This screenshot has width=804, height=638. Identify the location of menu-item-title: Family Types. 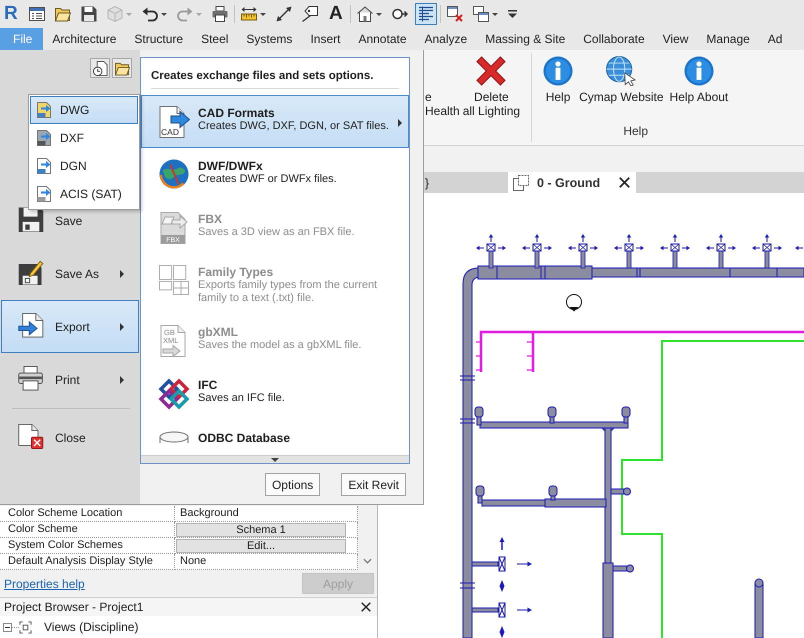
(236, 272).